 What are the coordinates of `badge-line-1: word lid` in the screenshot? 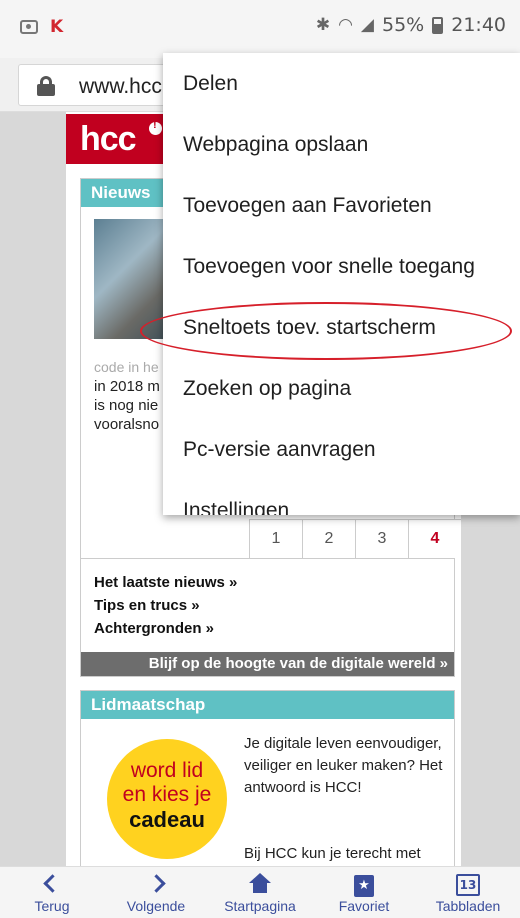 It's located at (167, 770).